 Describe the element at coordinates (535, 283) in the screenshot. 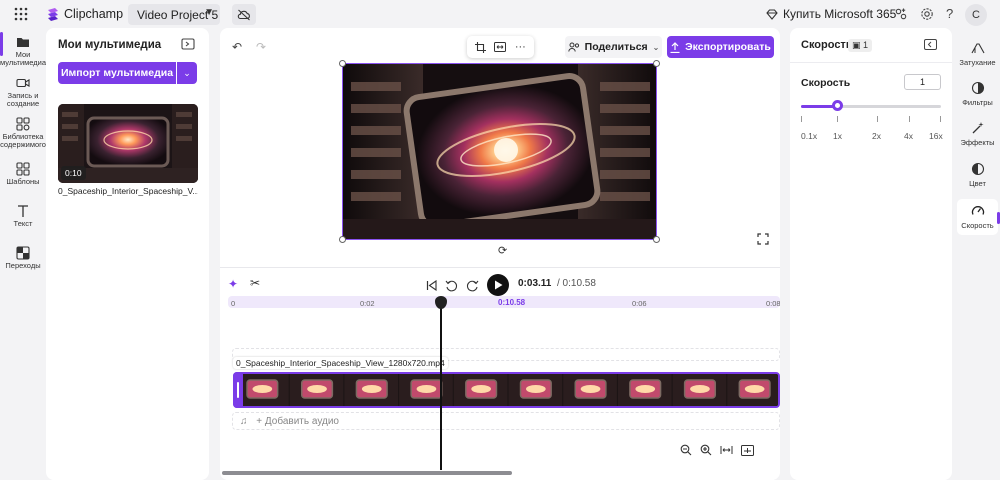

I see `current-time: 0:03.11` at that location.